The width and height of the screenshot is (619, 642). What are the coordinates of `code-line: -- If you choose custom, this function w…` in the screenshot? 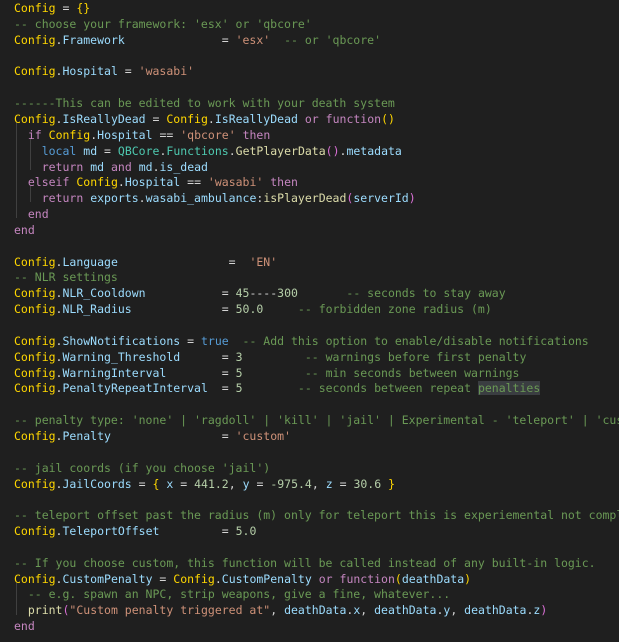 It's located at (305, 563).